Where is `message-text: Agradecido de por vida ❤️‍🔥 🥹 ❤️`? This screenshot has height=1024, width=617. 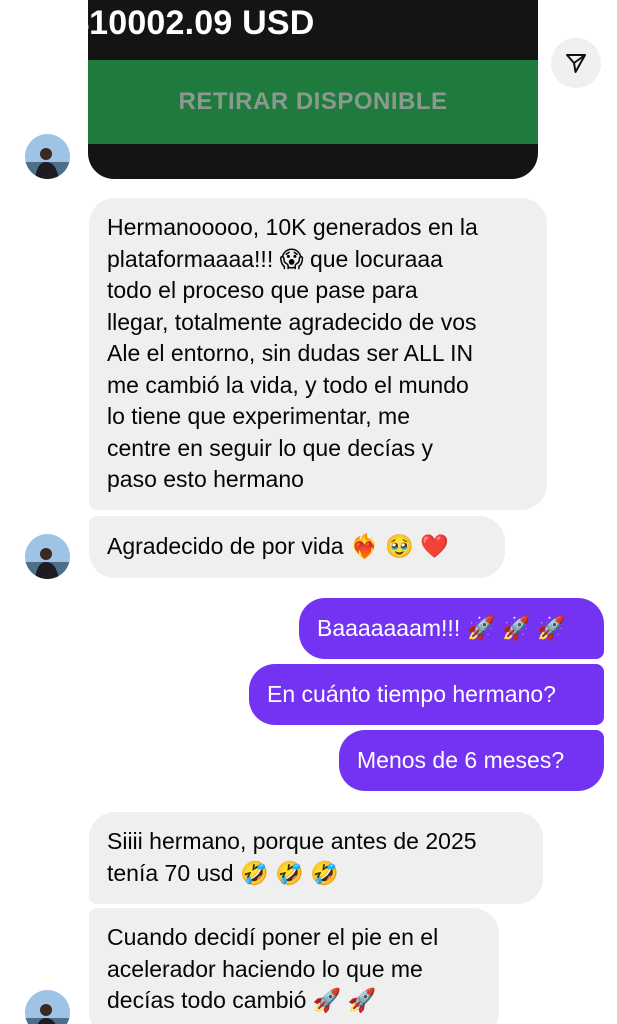
message-text: Agradecido de por vida ❤️‍🔥 🥹 ❤️ is located at coordinates (278, 546).